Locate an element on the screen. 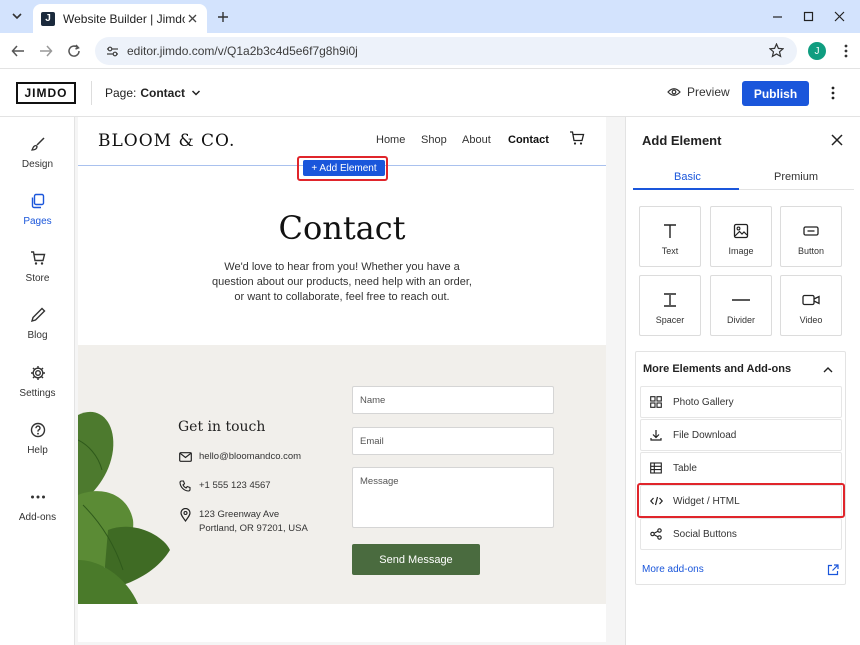 This screenshot has width=860, height=645. element-row-file-download: File Download is located at coordinates (741, 435).